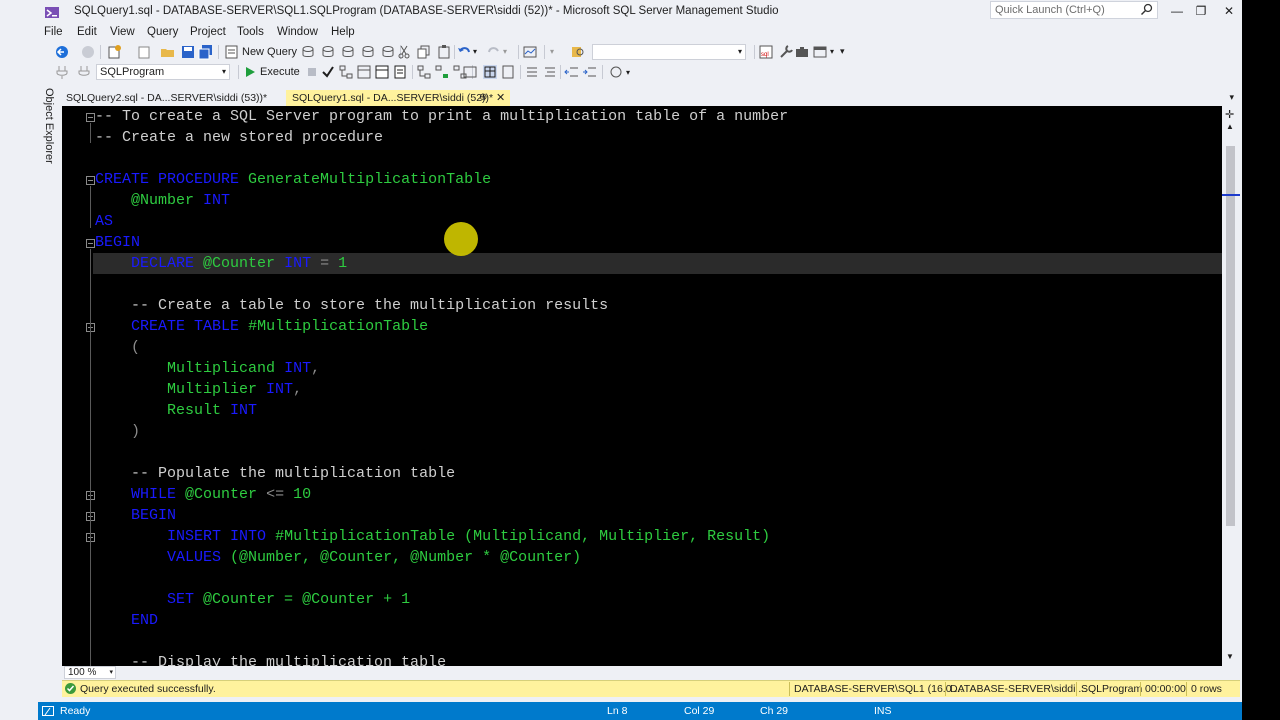  I want to click on code-line-27: -- Display the multiplication table, so click(289, 660).